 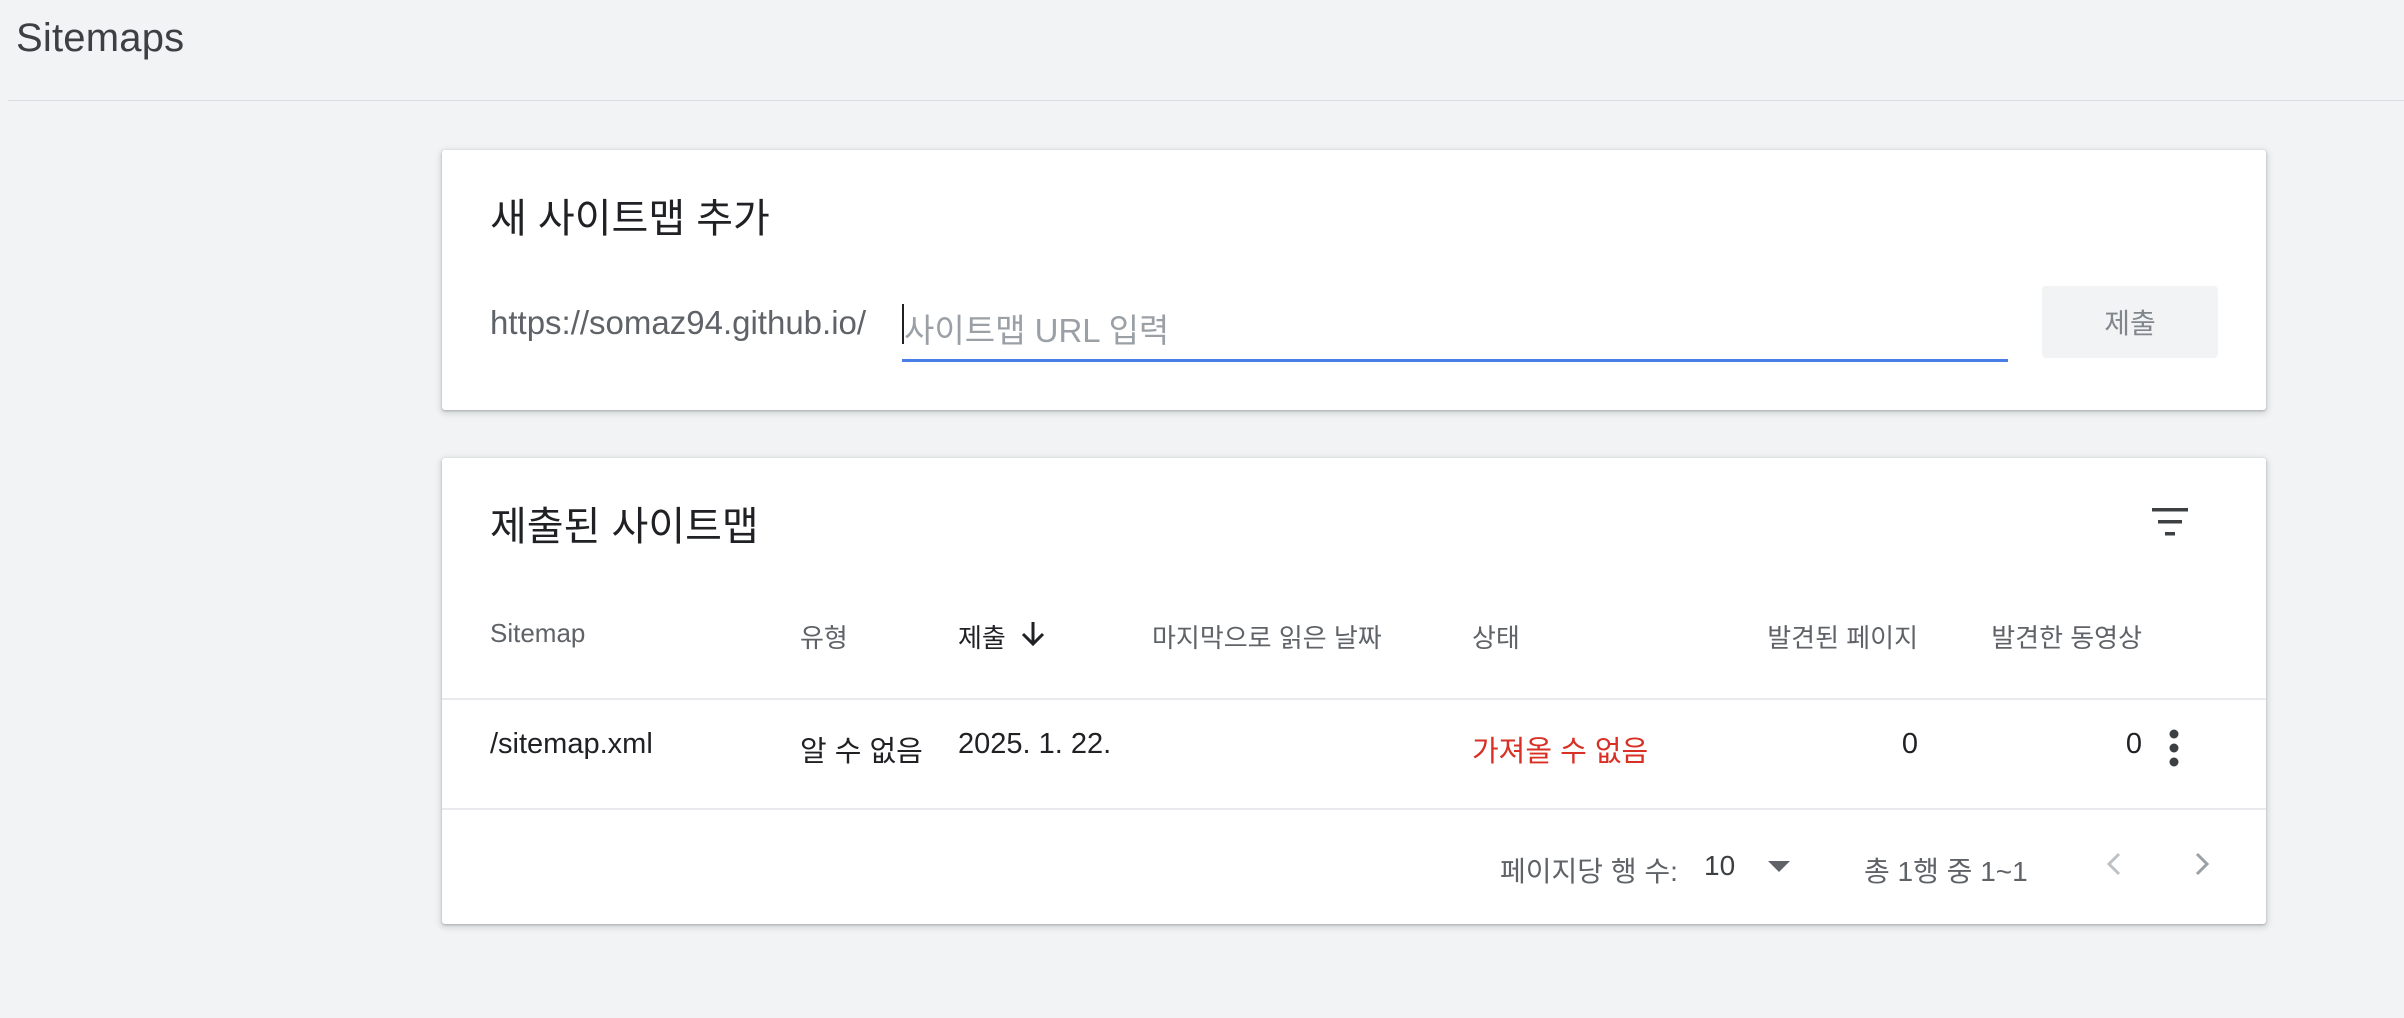 I want to click on chevron-left-icon, so click(x=2113, y=864).